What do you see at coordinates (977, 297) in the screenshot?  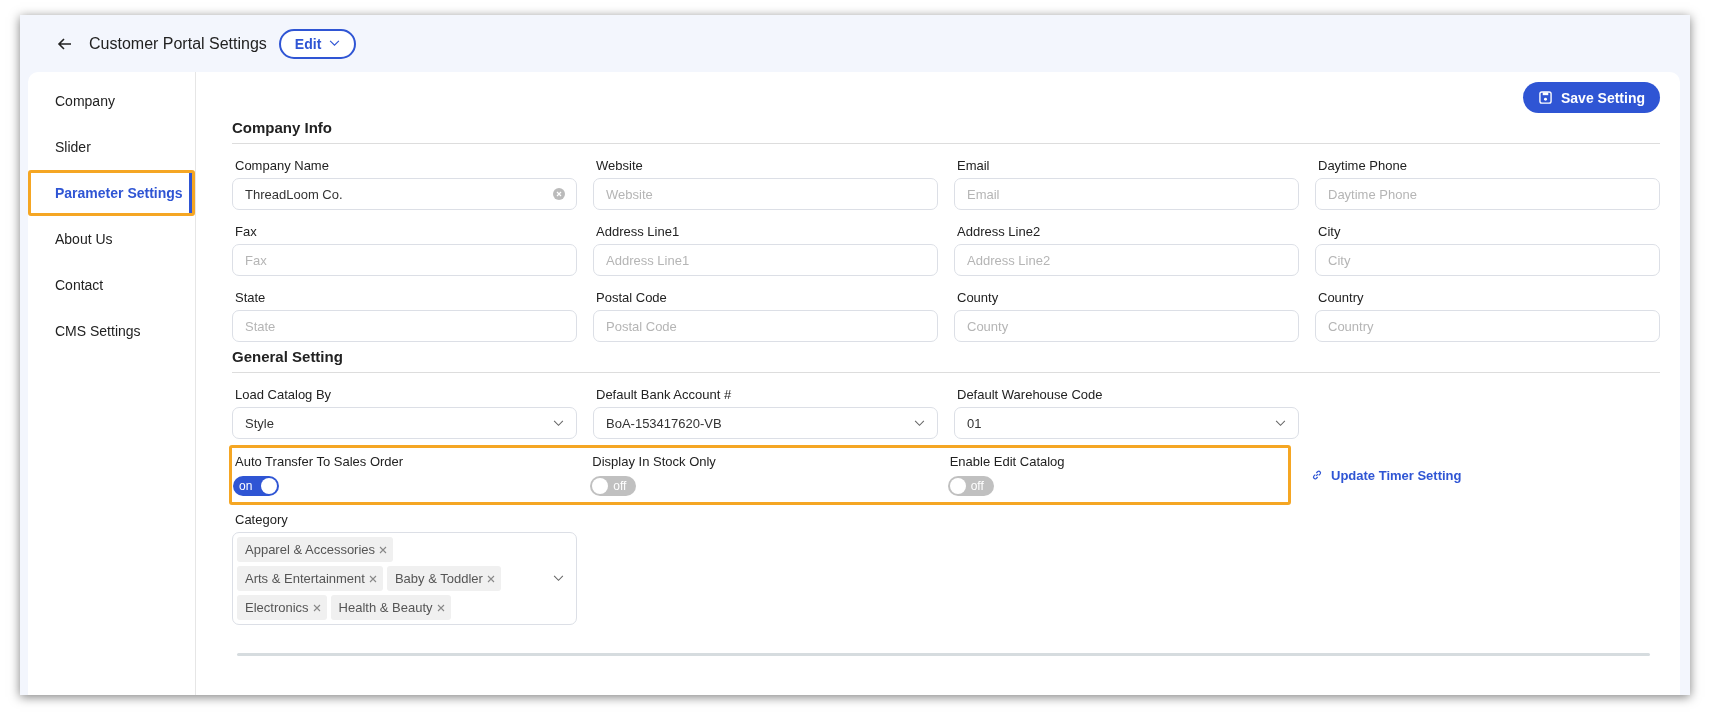 I see `field-label: County` at bounding box center [977, 297].